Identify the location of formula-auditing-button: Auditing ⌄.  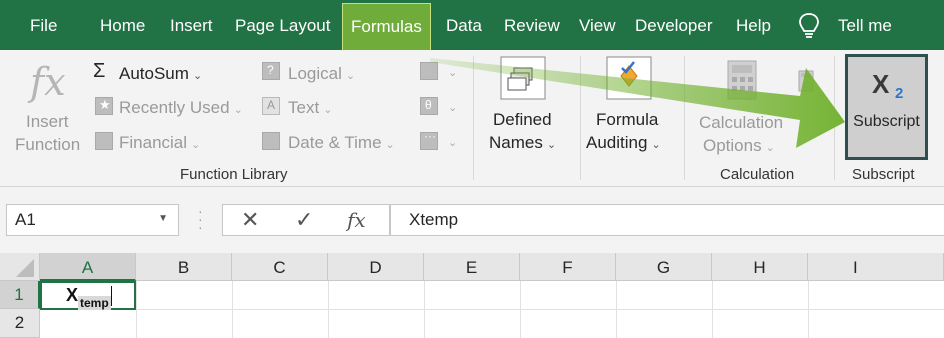
(623, 143).